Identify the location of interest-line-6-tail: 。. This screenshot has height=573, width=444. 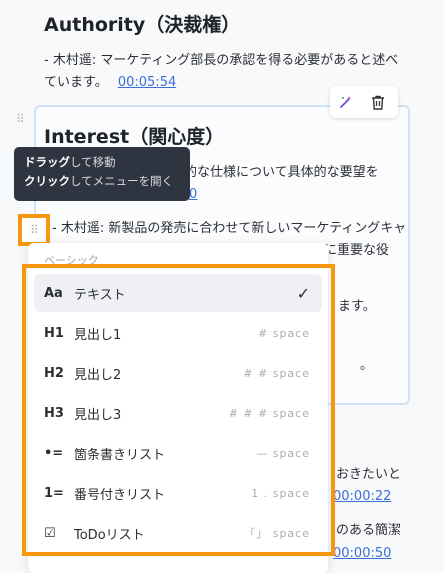
(367, 365).